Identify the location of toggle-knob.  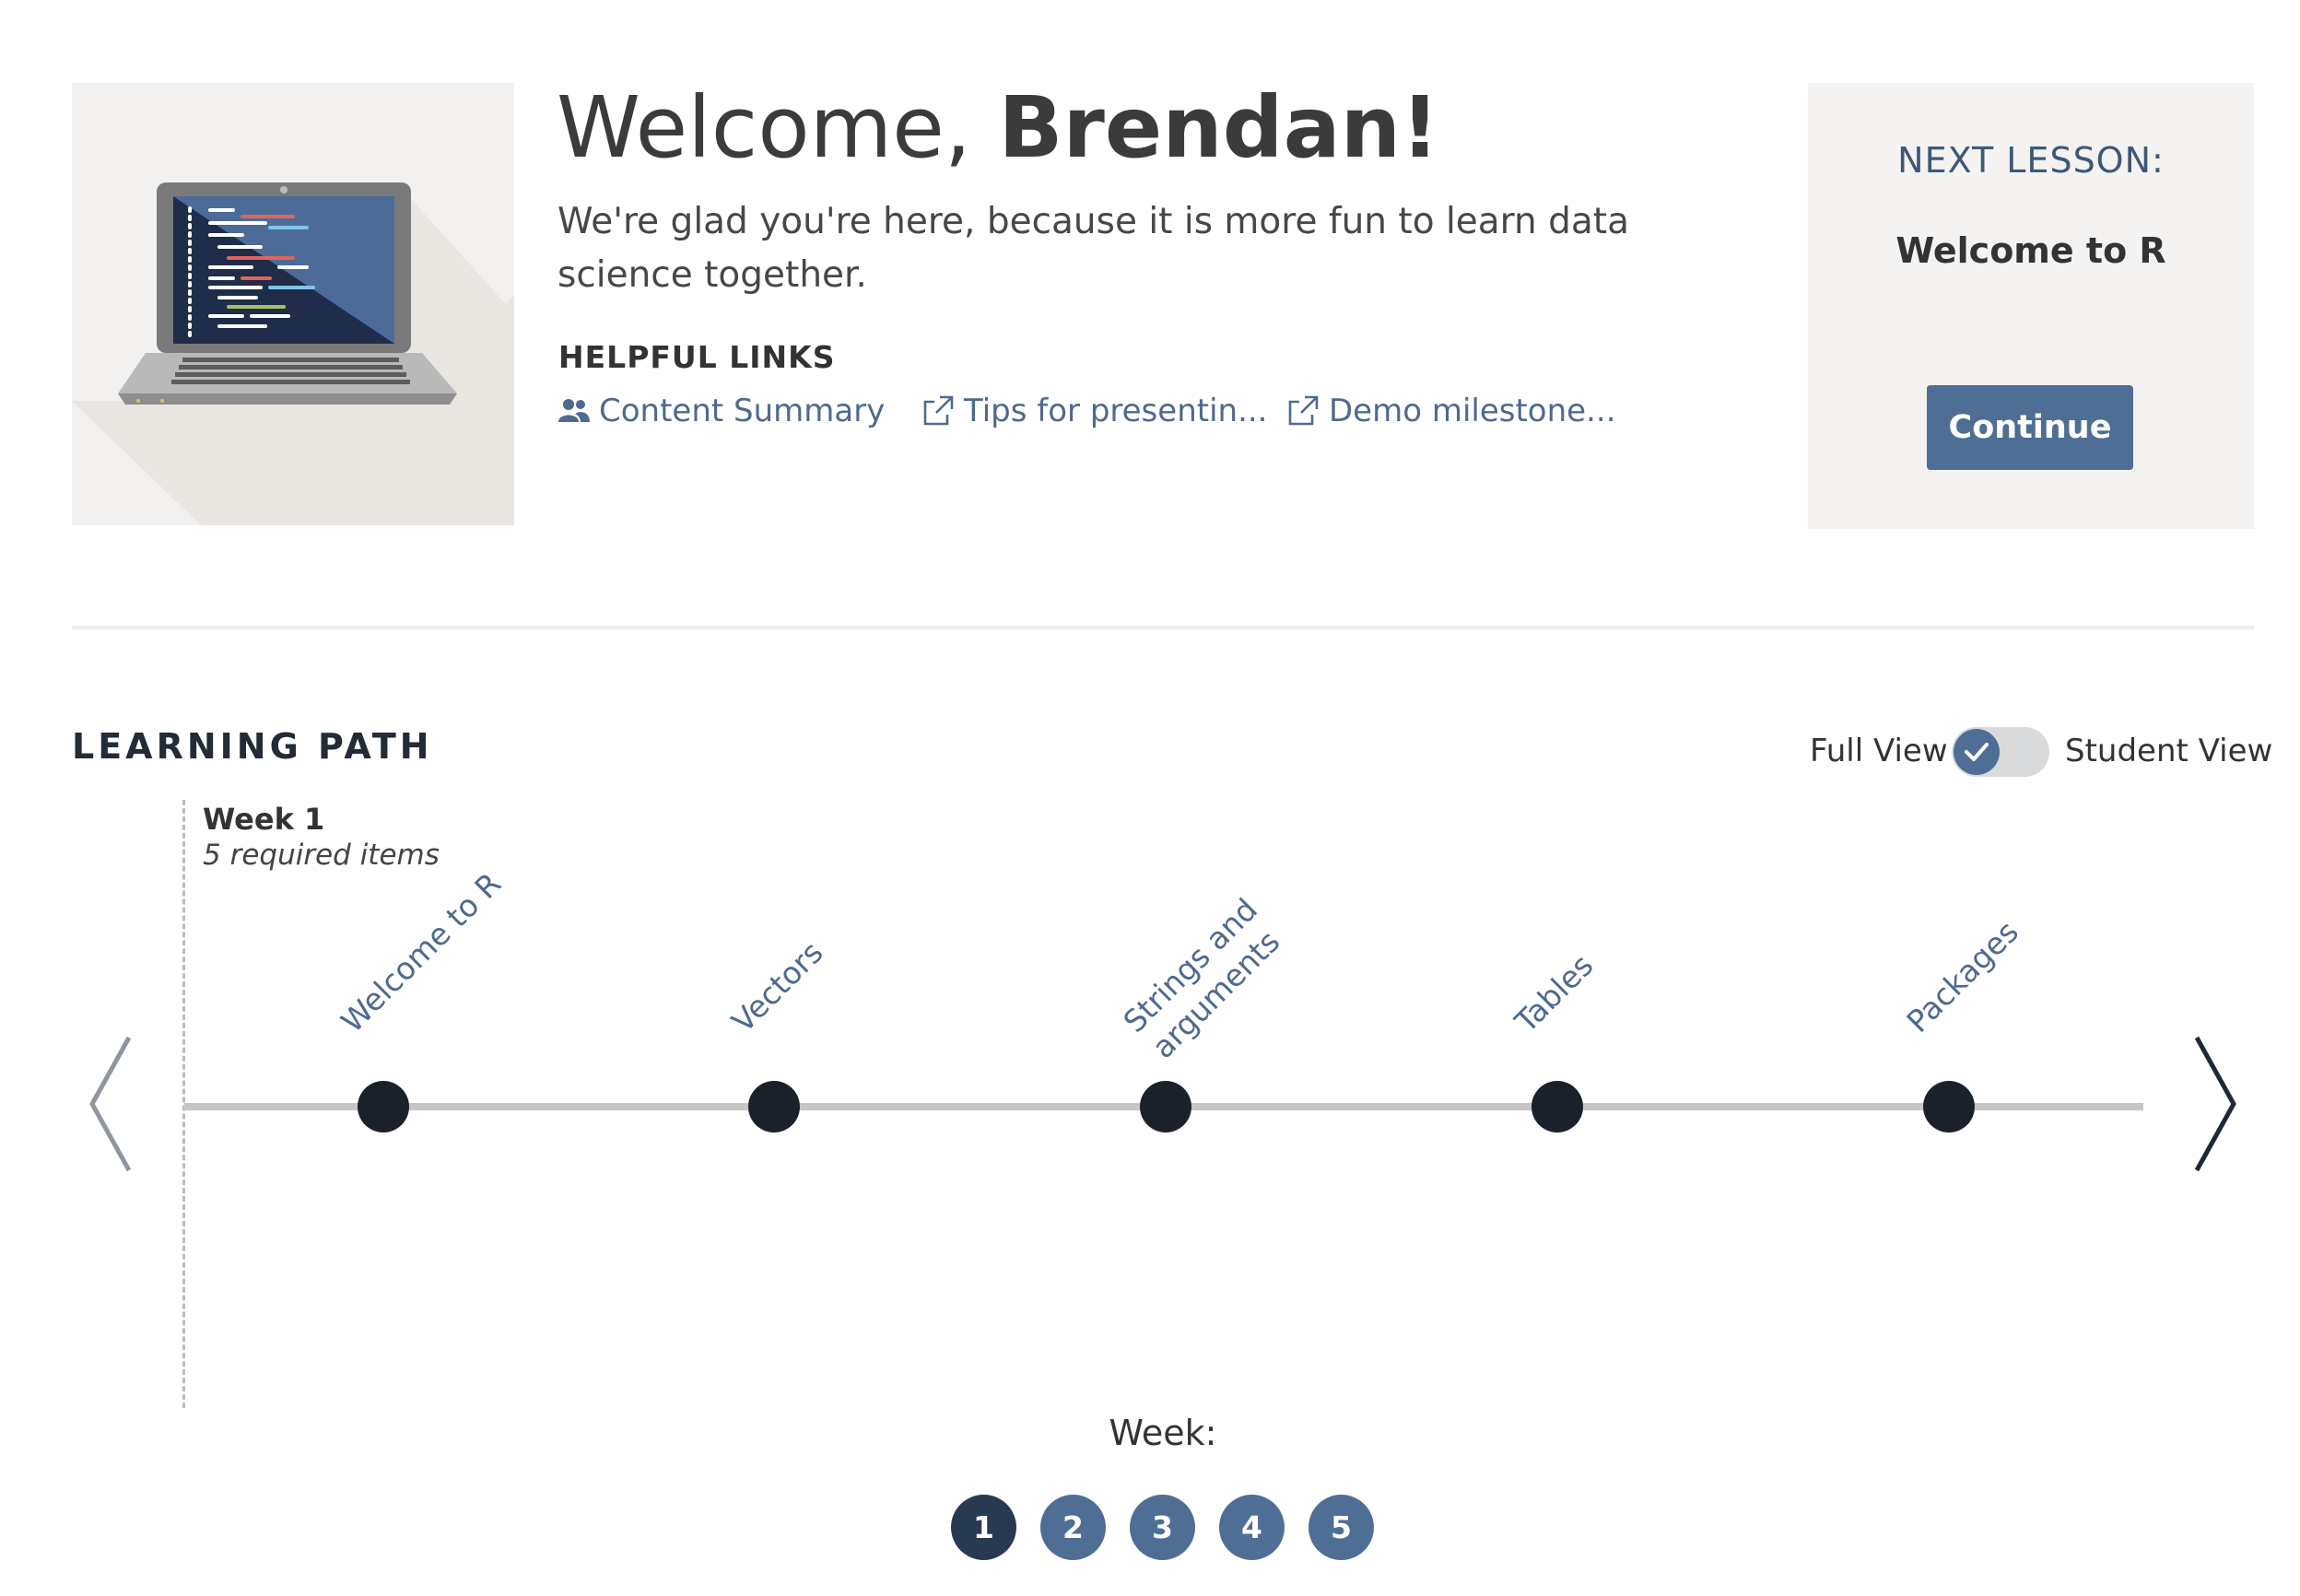
(1977, 752).